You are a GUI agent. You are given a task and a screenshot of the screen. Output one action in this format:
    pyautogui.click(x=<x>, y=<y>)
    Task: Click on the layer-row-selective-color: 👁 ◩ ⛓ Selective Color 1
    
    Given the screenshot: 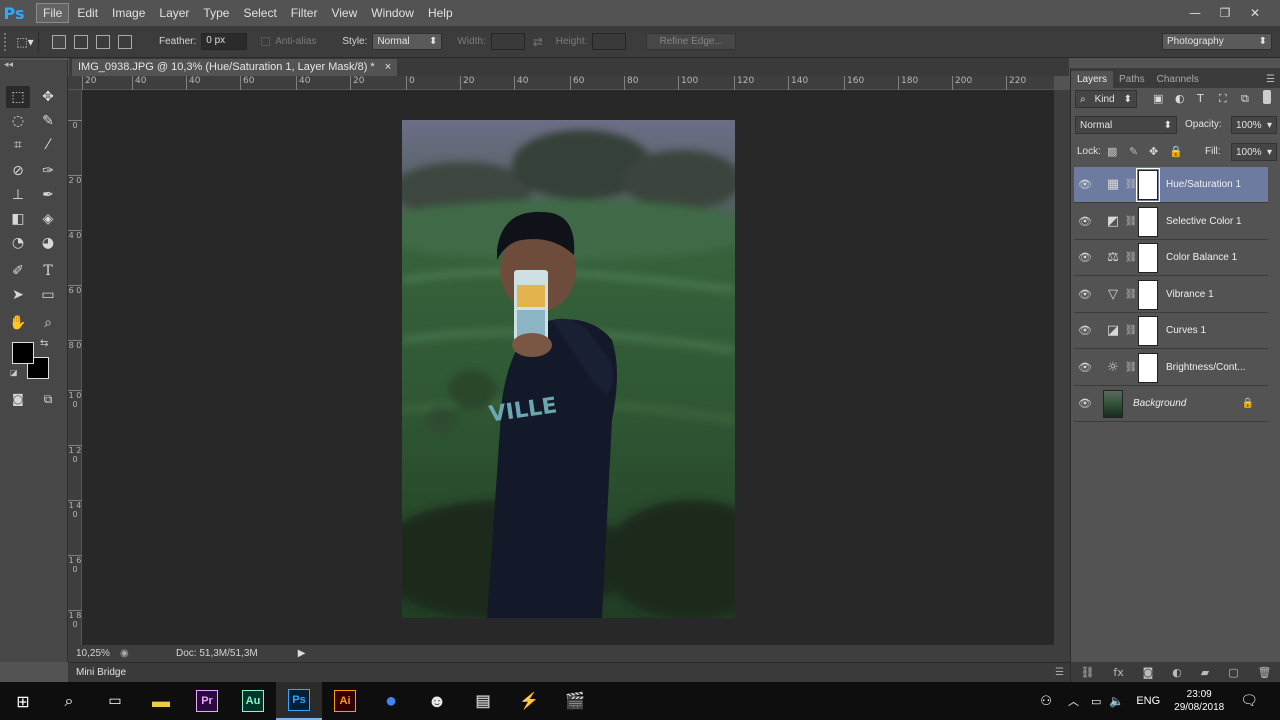 What is the action you would take?
    pyautogui.click(x=1171, y=222)
    